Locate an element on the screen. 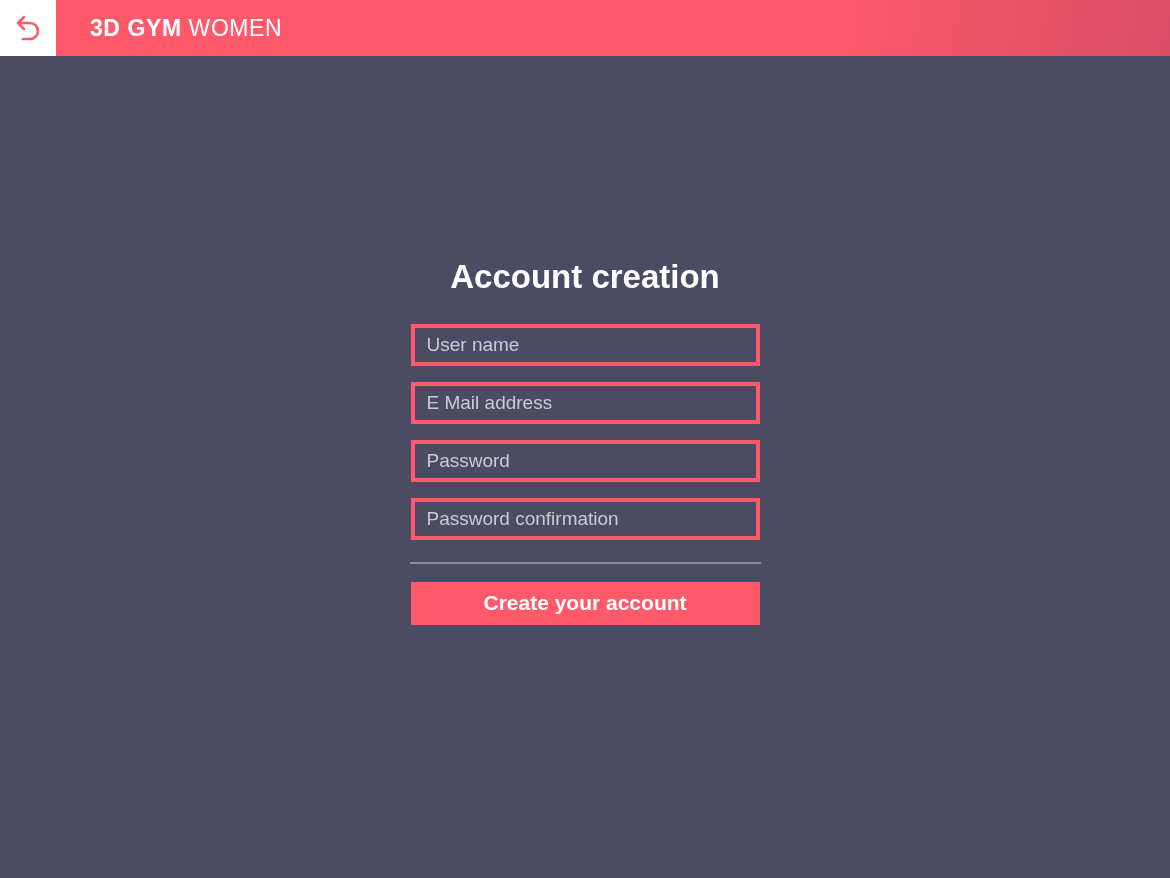 The image size is (1170, 878). input-field: User name is located at coordinates (585, 344).